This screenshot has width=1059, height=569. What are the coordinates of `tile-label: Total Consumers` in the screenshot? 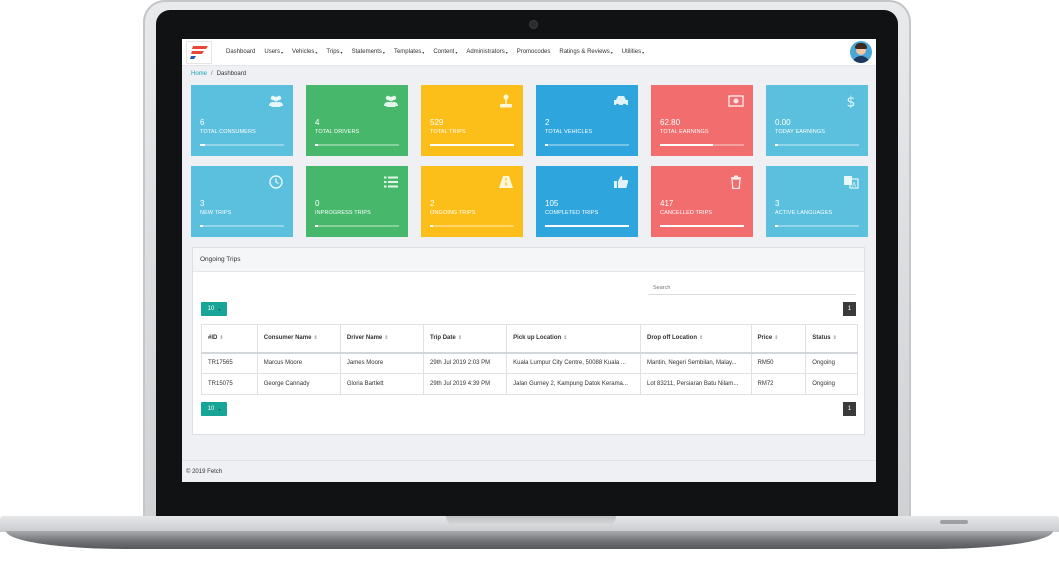 It's located at (228, 132).